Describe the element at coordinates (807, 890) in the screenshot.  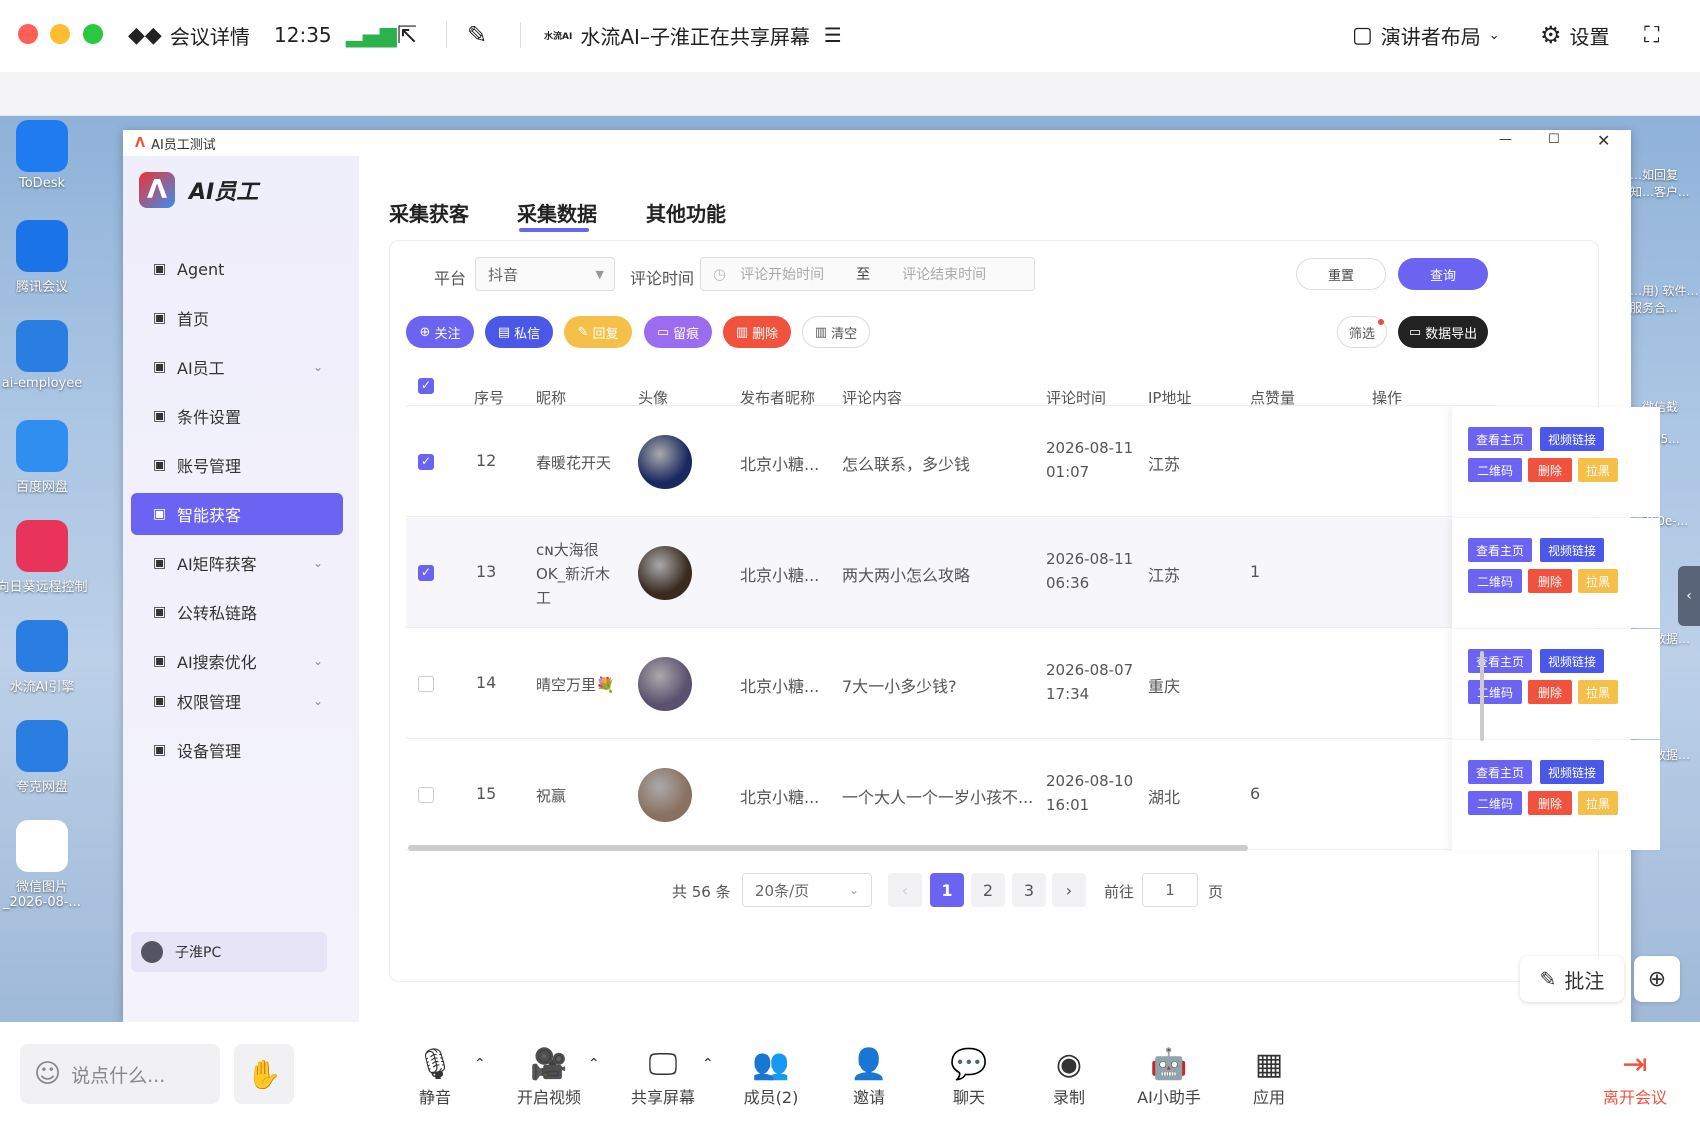
I see `page-size-select: 20条/页 ⌄` at that location.